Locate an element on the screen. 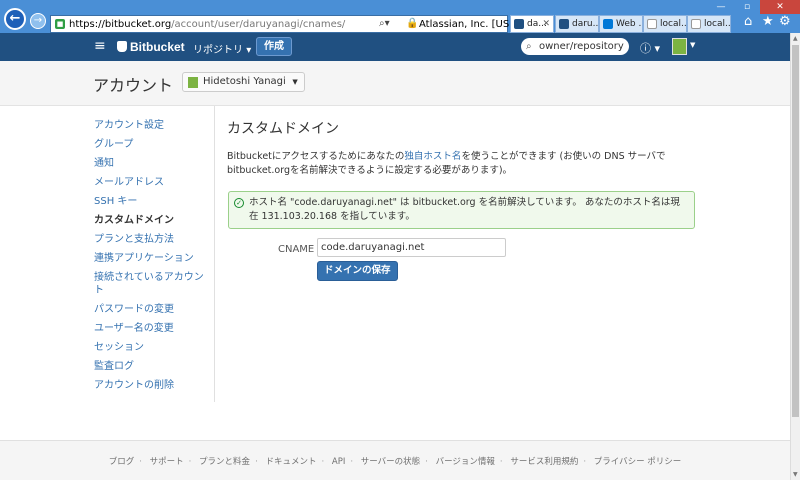 The height and width of the screenshot is (480, 800). sidebar-item-sessions: セッション is located at coordinates (153, 347).